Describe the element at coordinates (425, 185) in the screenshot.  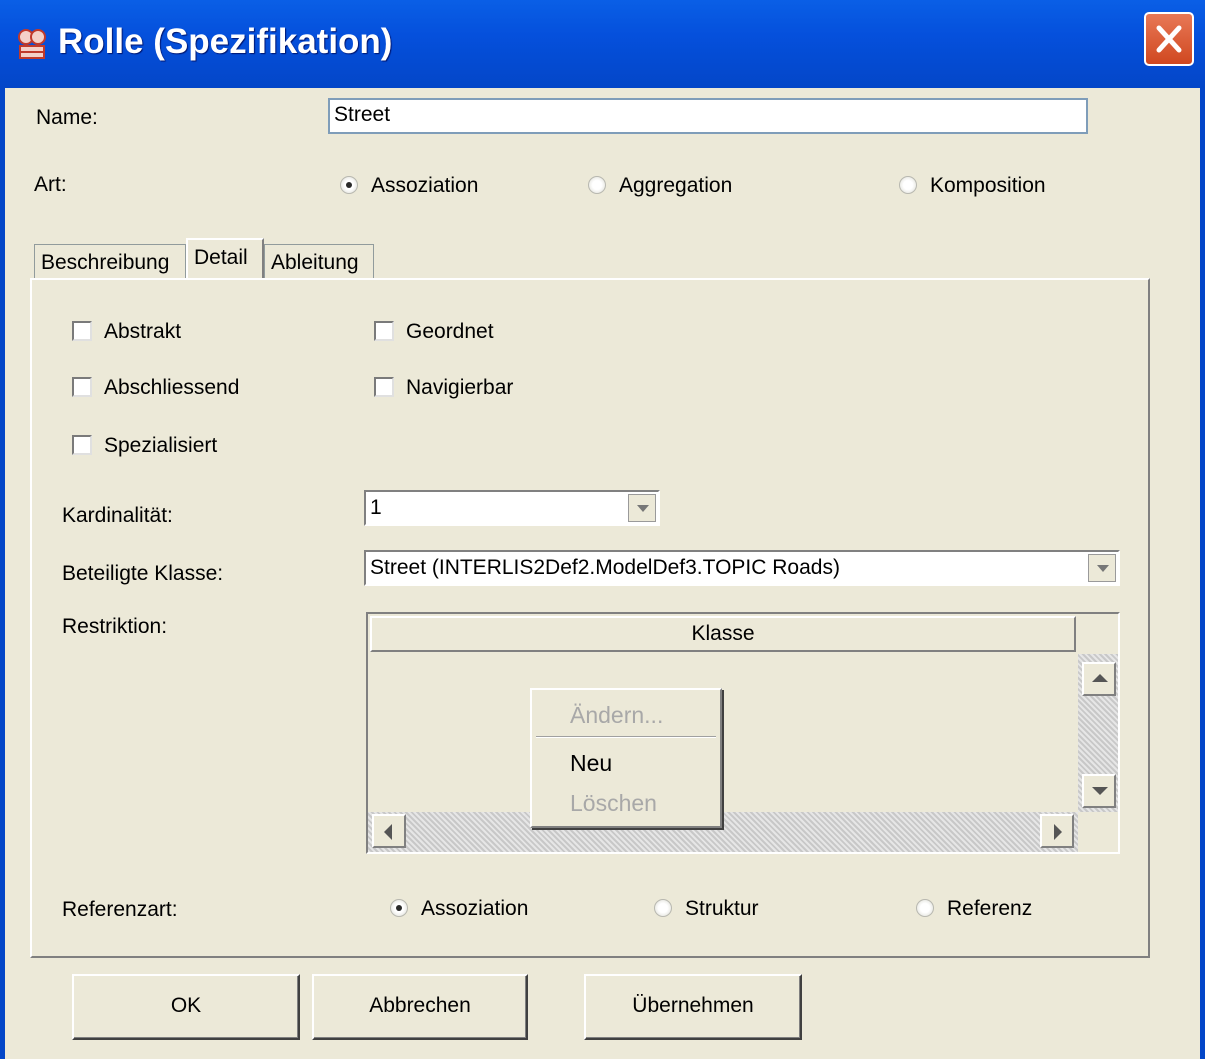
I see `art-option-assoziation: Assoziation` at that location.